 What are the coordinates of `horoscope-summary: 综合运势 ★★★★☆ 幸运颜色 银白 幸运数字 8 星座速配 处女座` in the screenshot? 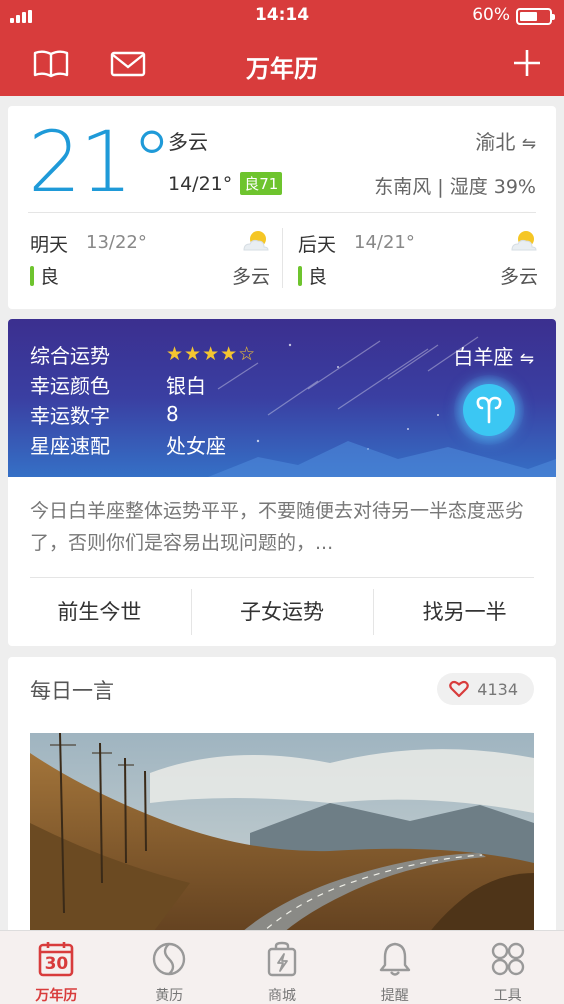 It's located at (143, 399).